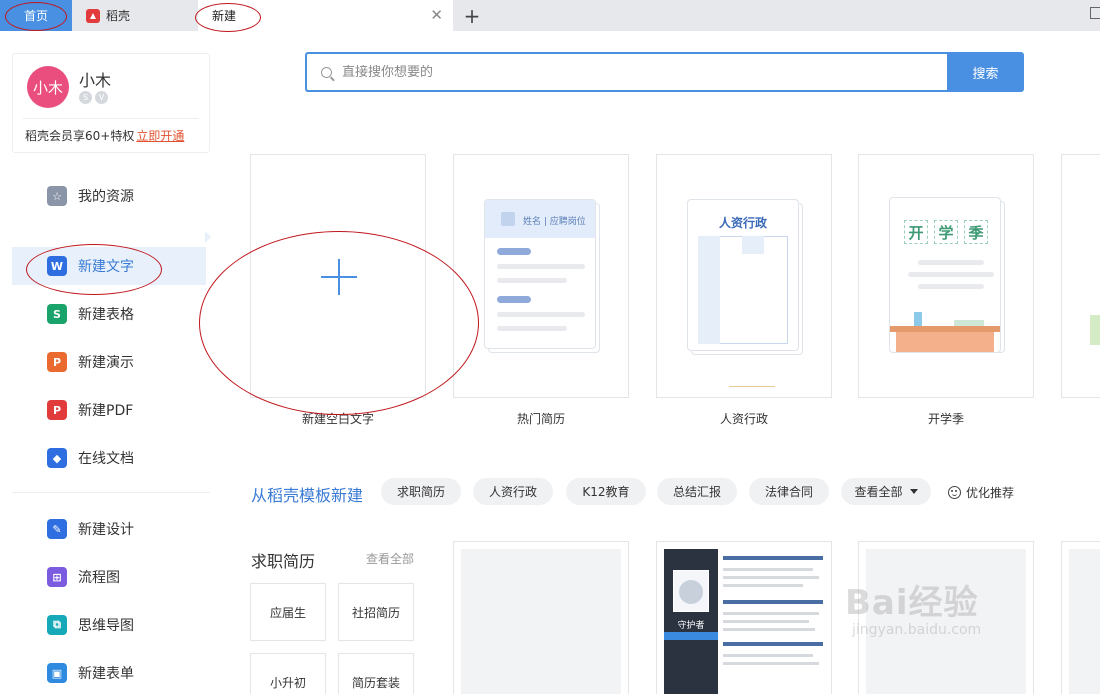 Image resolution: width=1100 pixels, height=694 pixels. I want to click on member-badge-icon: S, so click(85, 97).